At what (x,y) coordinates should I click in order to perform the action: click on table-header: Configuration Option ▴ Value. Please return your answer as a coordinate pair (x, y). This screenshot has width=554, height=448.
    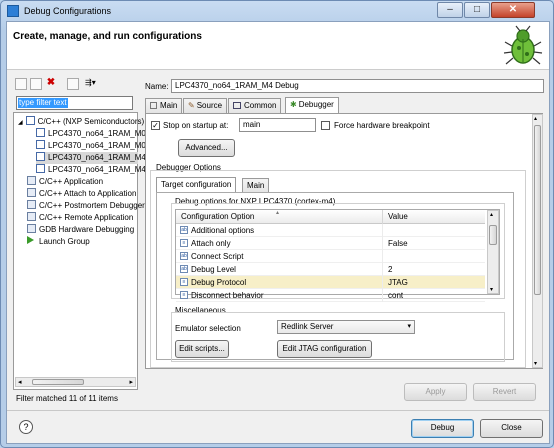
    Looking at the image, I should click on (330, 217).